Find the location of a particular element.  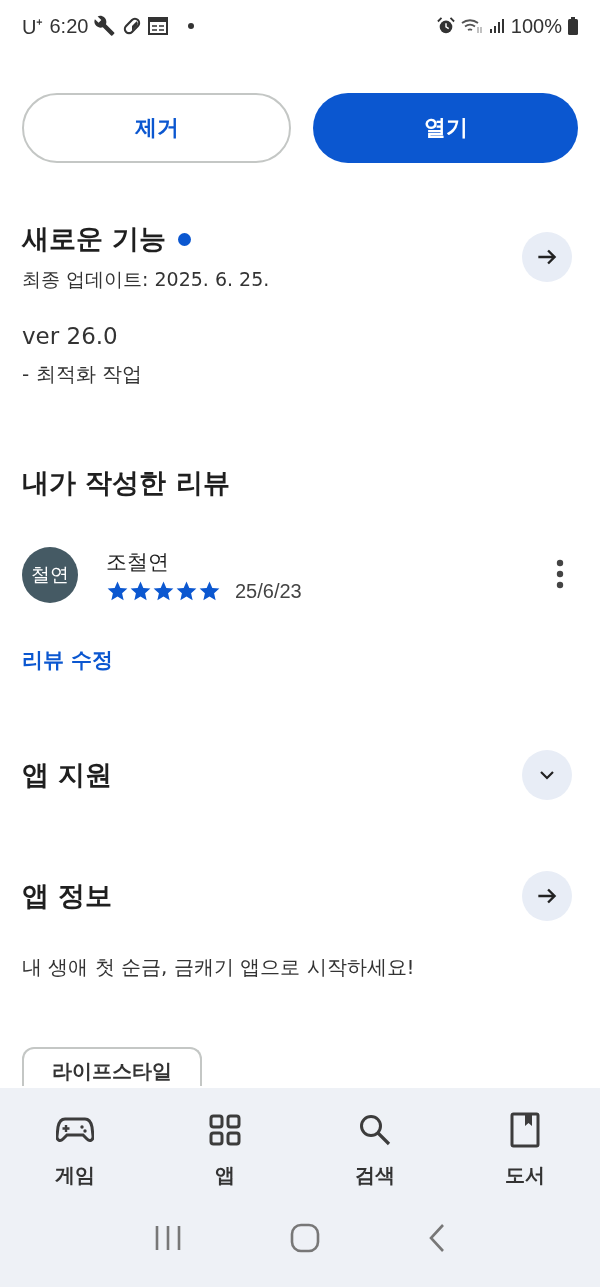

alarm-icon is located at coordinates (445, 26).